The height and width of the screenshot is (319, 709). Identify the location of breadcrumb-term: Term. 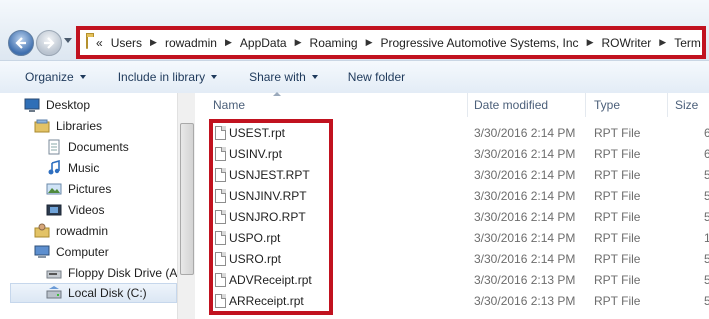
(687, 43).